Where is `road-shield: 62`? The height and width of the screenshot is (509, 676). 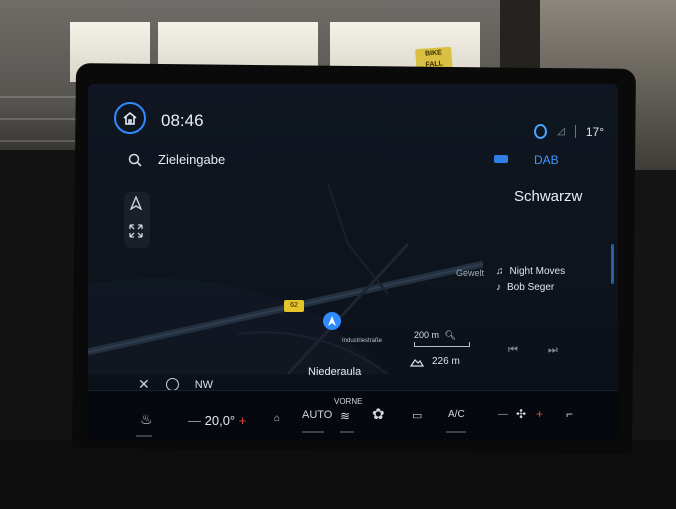 road-shield: 62 is located at coordinates (294, 306).